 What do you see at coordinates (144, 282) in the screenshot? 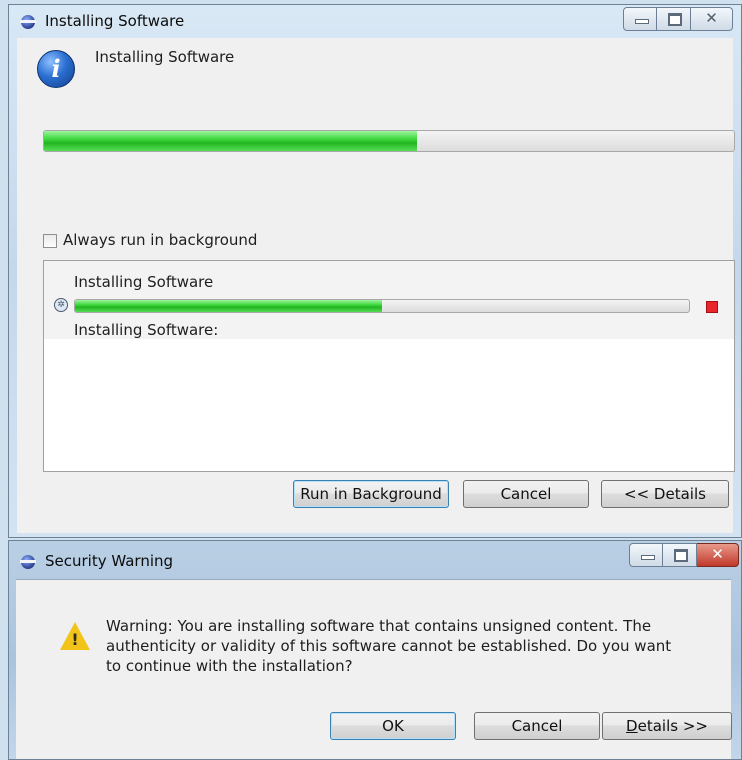
I see `job-name: Installing Software` at bounding box center [144, 282].